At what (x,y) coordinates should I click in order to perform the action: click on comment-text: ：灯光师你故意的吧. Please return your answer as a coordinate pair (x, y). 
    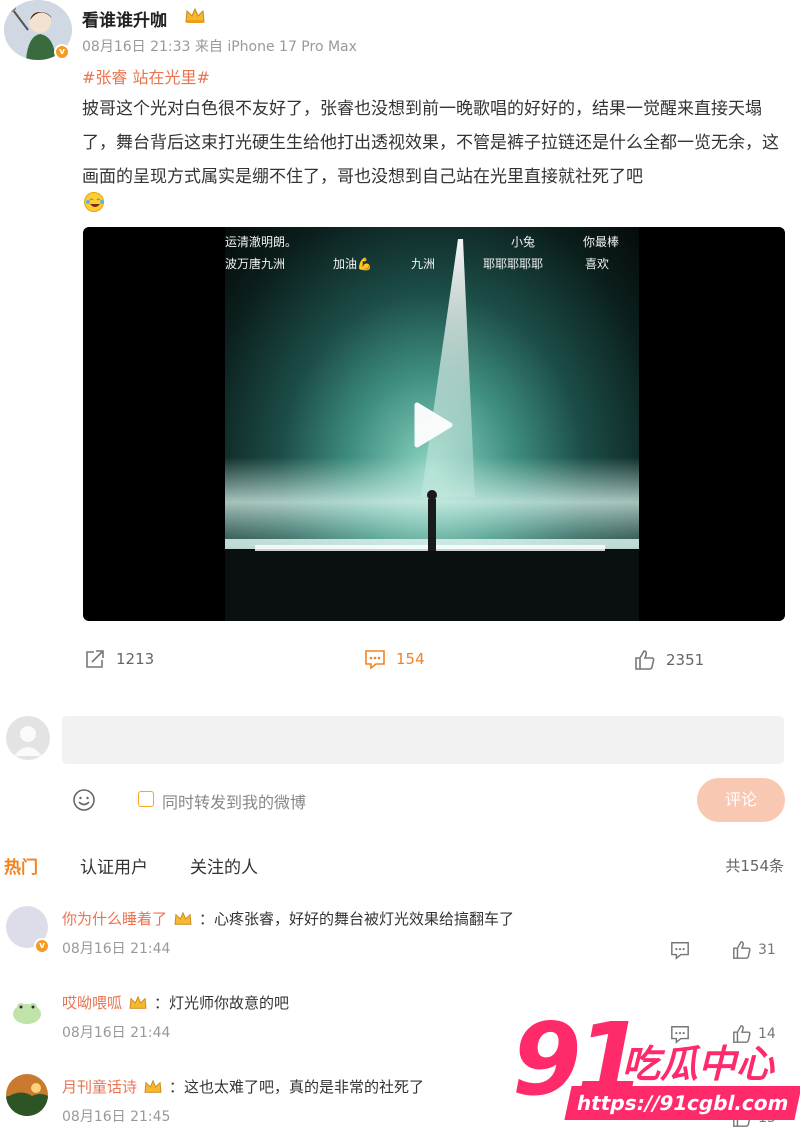
    Looking at the image, I should click on (222, 1003).